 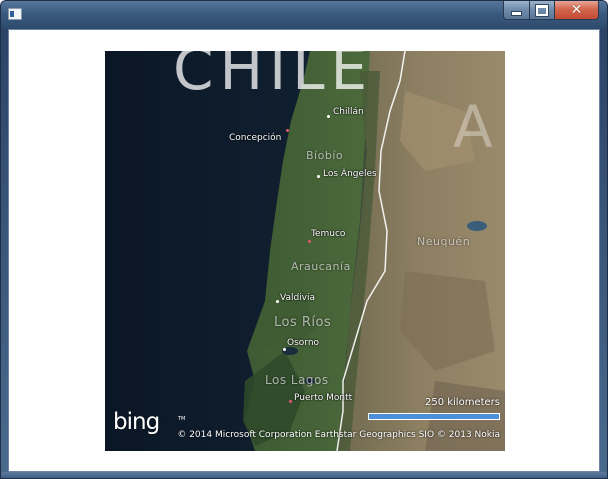 I want to click on city-label-concepcion: Concepción, so click(x=255, y=138).